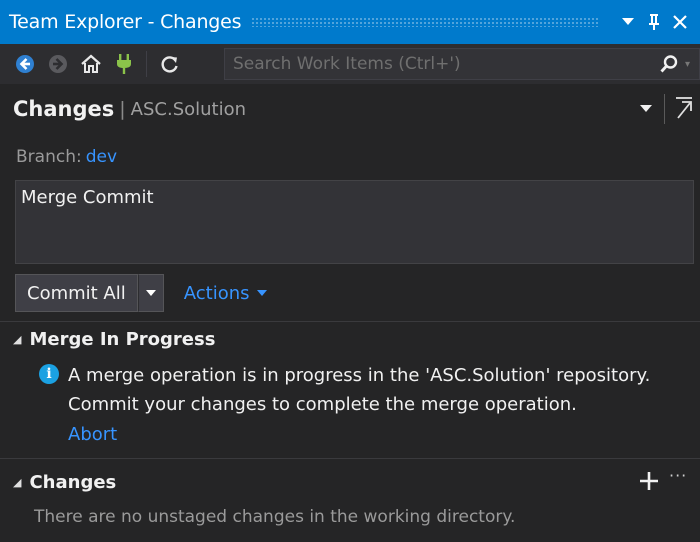  I want to click on search-box: ▾, so click(462, 64).